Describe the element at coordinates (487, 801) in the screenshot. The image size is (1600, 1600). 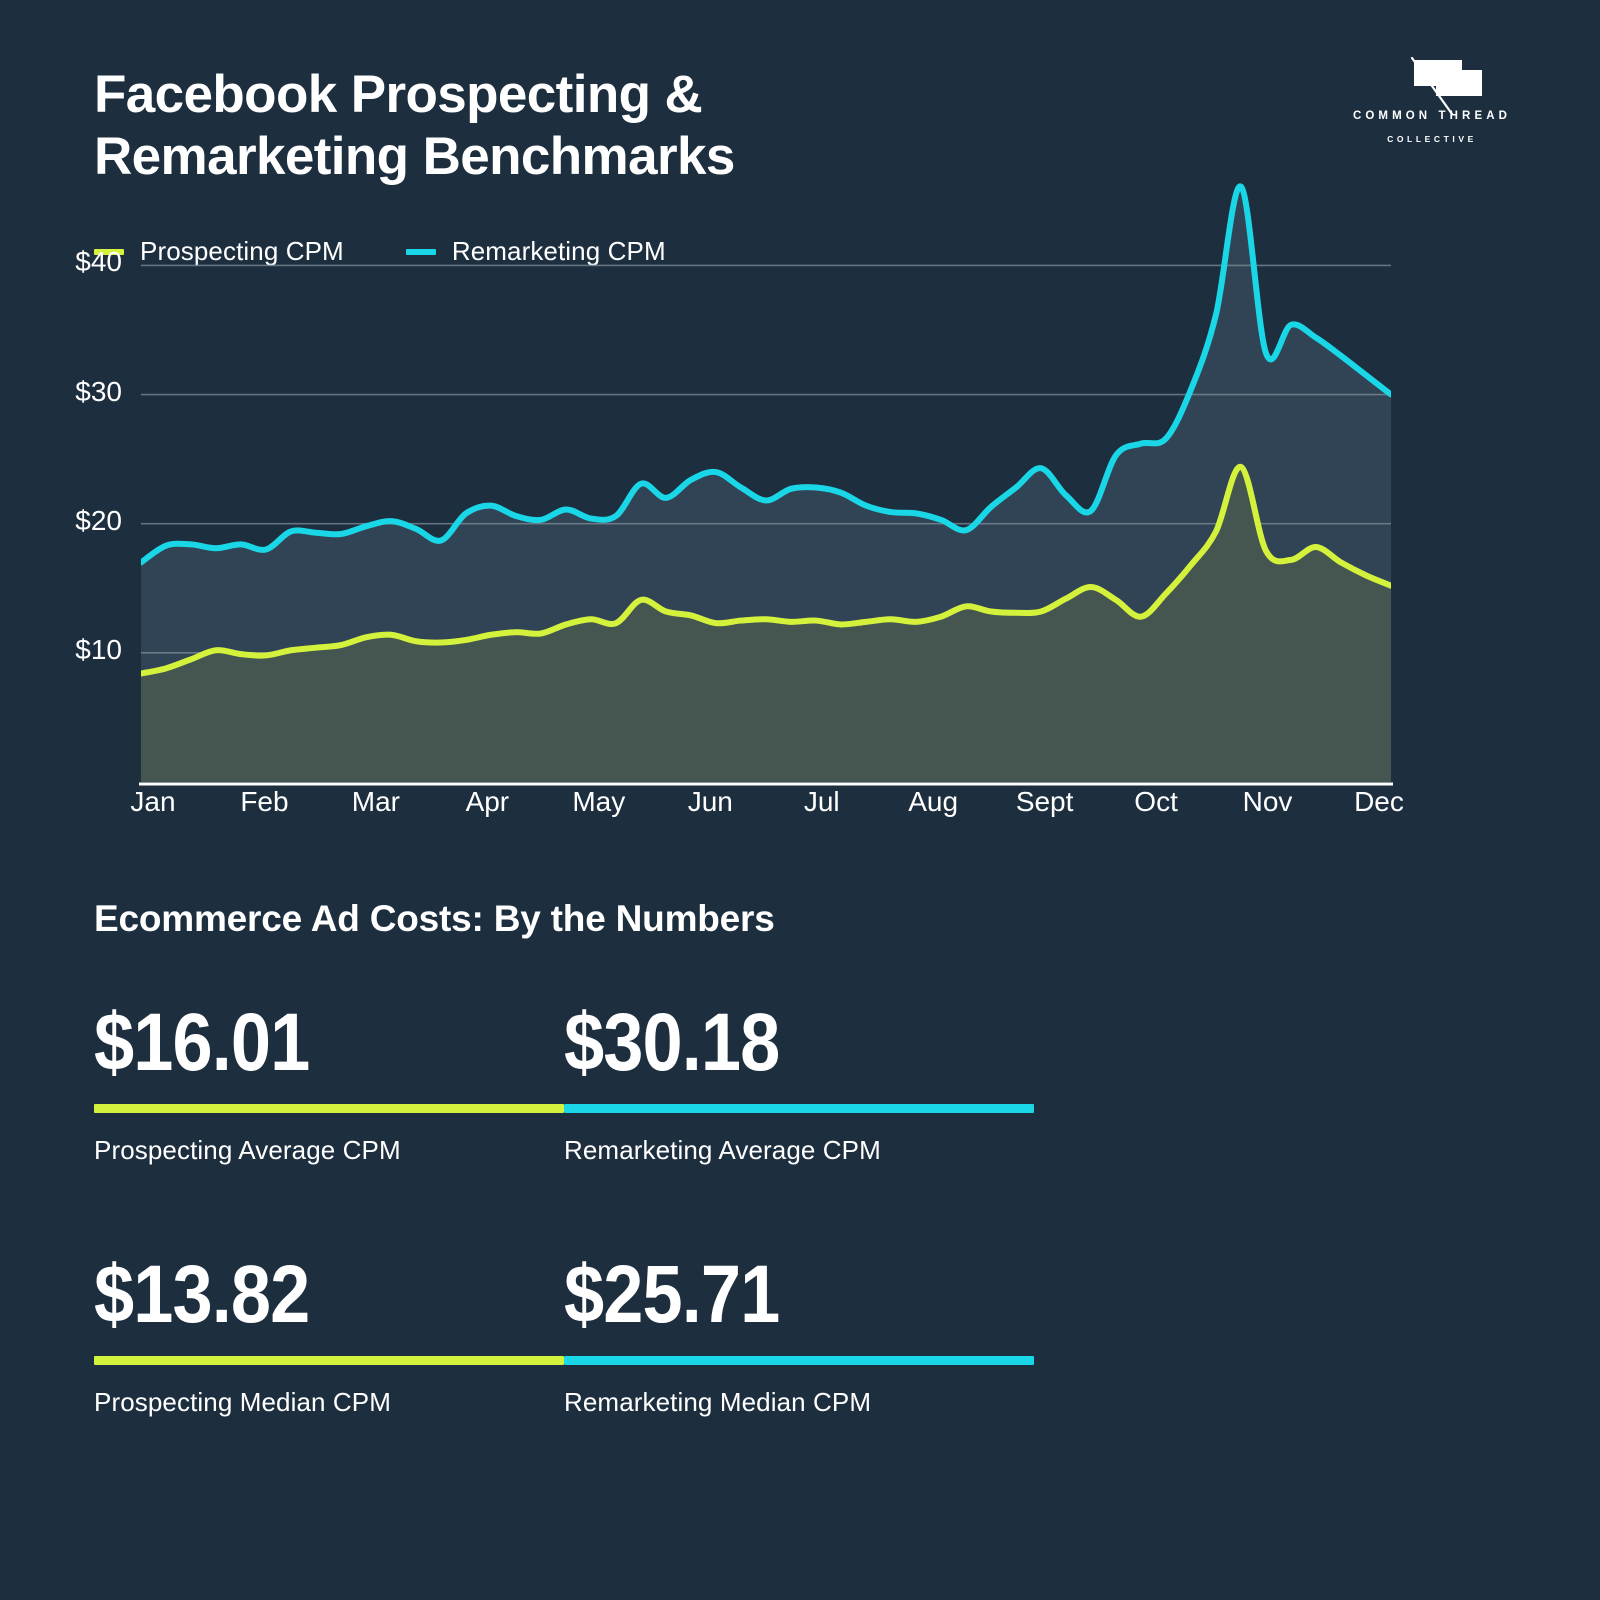
I see `x-axis-tick-label: Apr` at that location.